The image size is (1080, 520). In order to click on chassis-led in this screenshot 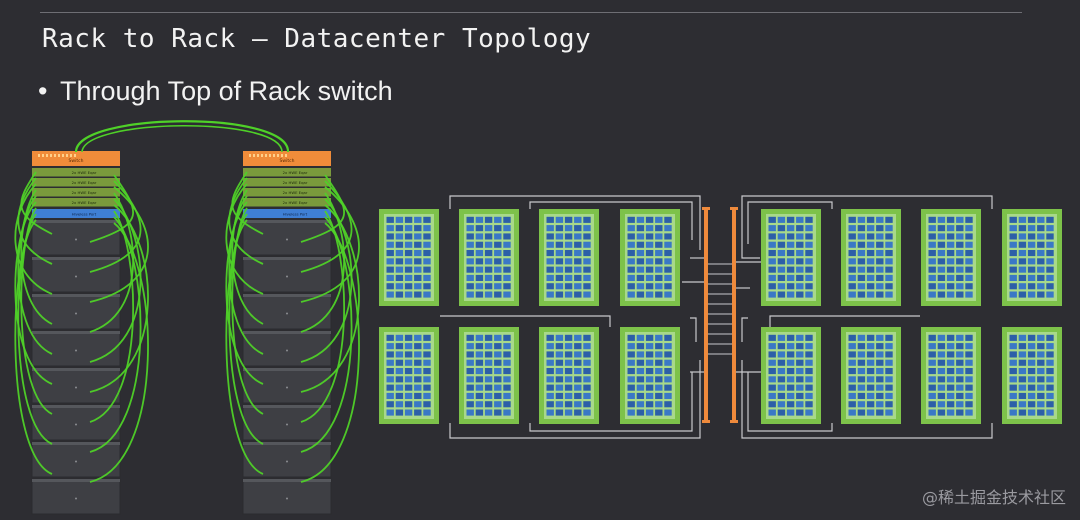, I will do `click(76, 387)`.